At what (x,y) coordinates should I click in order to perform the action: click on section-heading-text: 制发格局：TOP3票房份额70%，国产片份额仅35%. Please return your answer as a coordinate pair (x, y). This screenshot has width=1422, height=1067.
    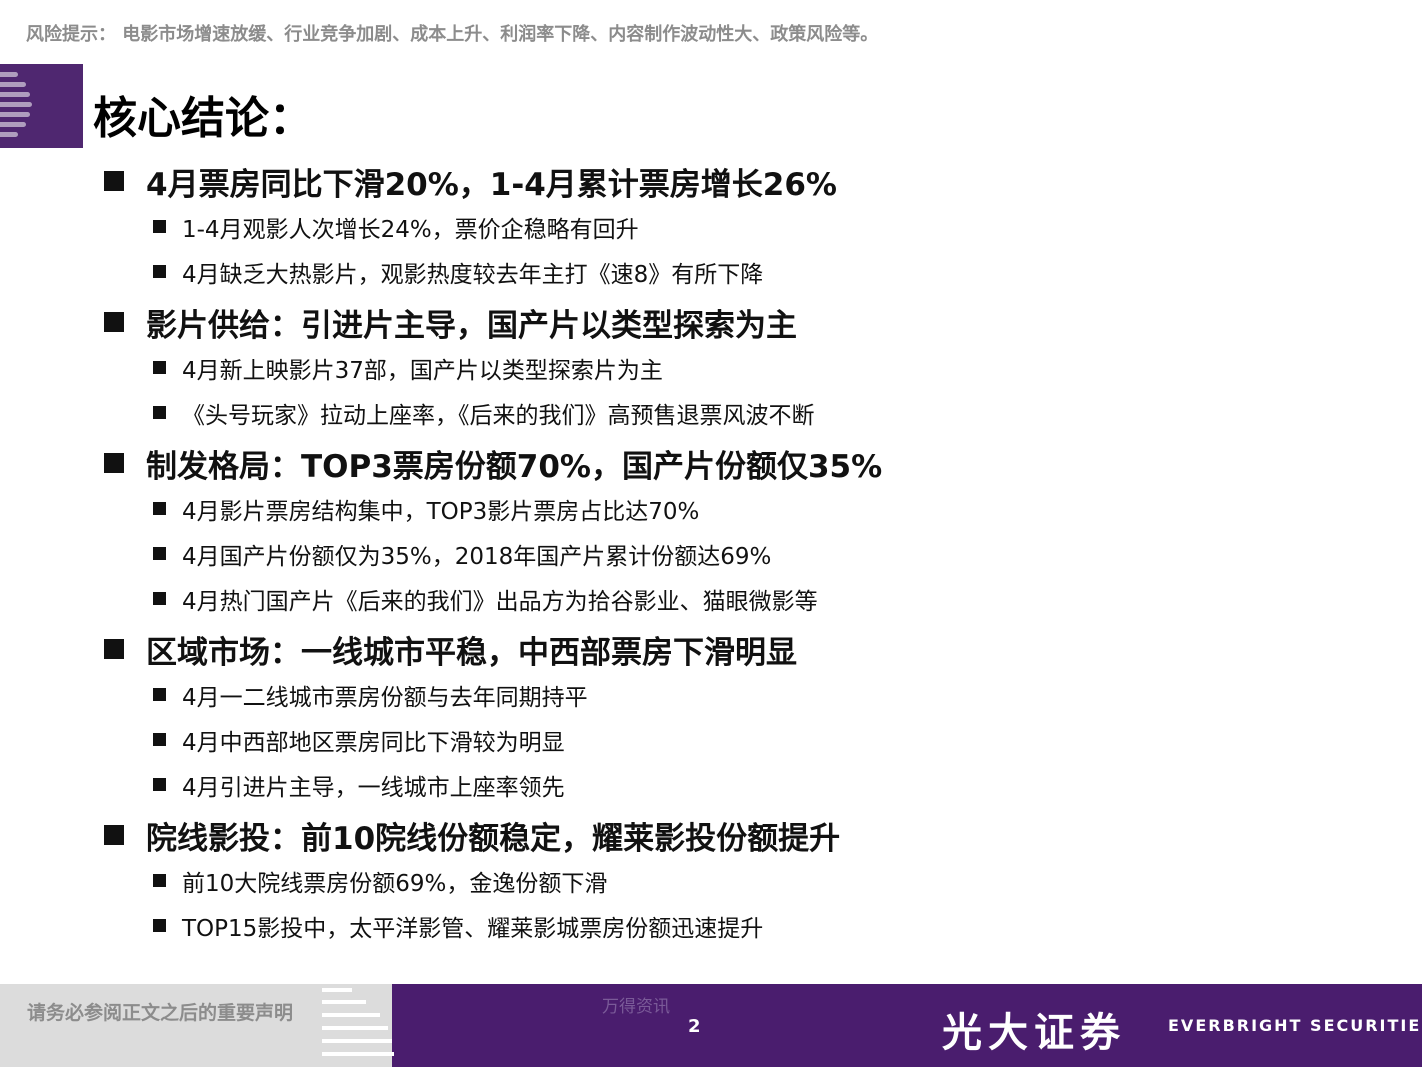
    Looking at the image, I should click on (514, 466).